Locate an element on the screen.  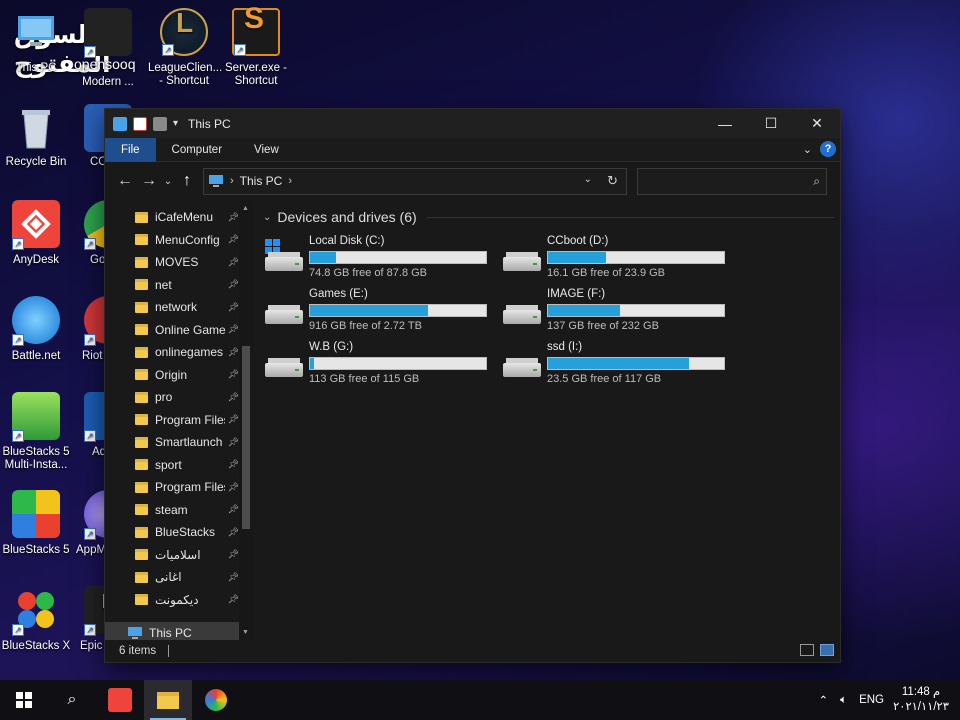
drive-free-space: 23.5 GB free of 117 GB is located at coordinates (604, 379).